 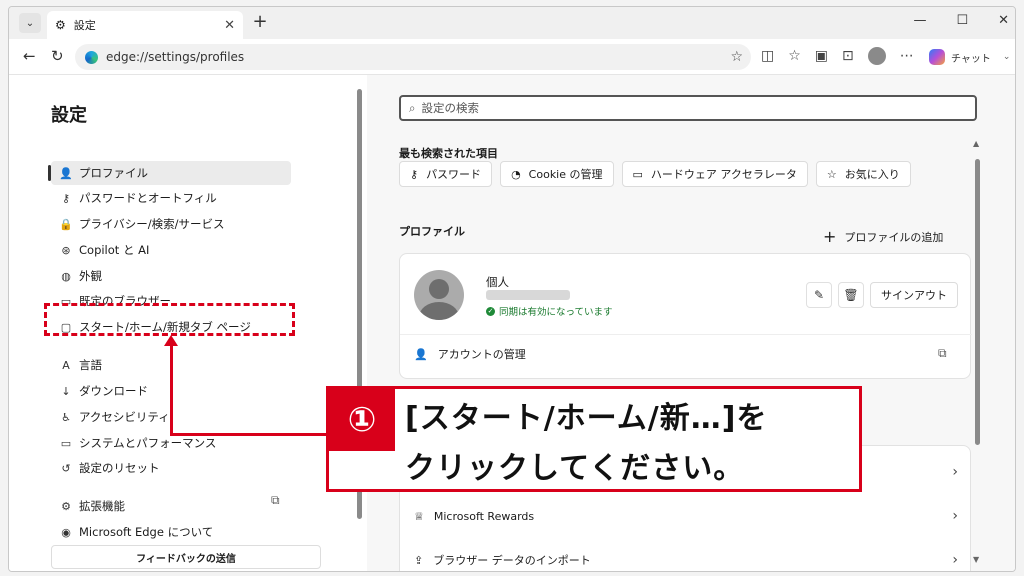 I want to click on chip-label: お気に入り, so click(x=872, y=174).